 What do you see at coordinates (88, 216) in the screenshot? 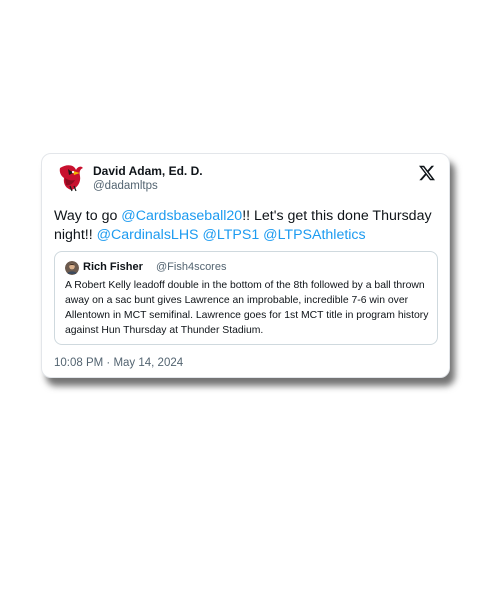
I see `text-segment: Way to go` at bounding box center [88, 216].